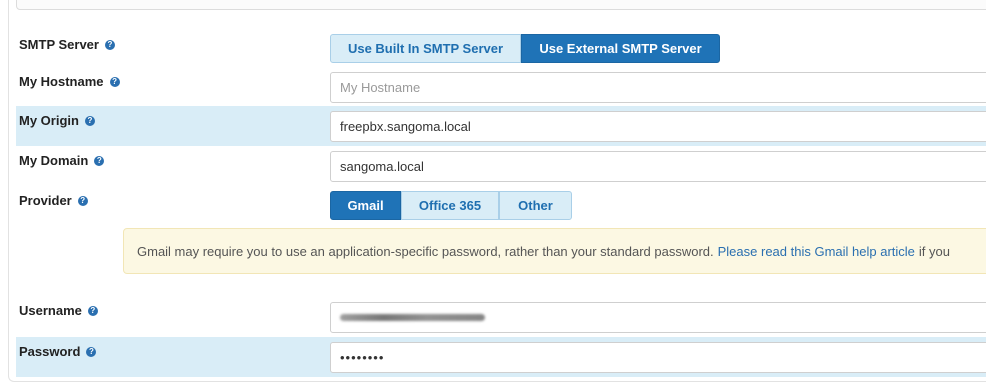 This screenshot has height=386, width=986. I want to click on password-row: Password ? ••••••••, so click(501, 357).